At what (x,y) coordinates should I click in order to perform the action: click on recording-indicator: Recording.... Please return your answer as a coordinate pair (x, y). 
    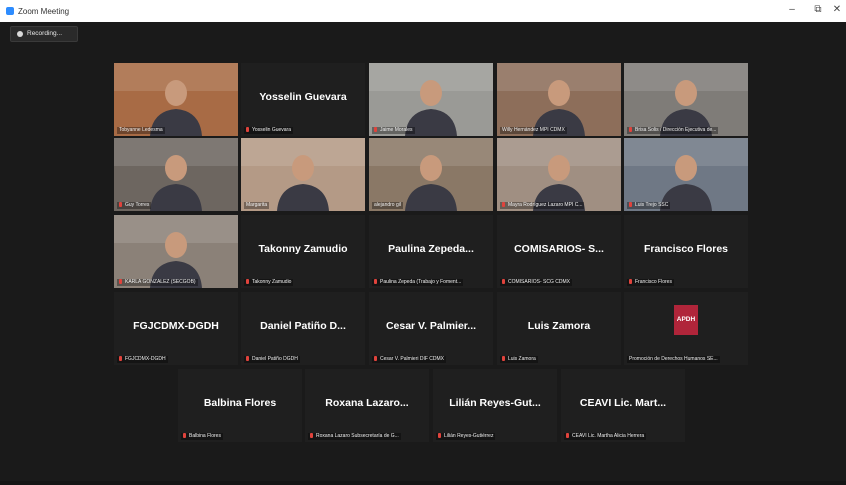
    Looking at the image, I should click on (44, 34).